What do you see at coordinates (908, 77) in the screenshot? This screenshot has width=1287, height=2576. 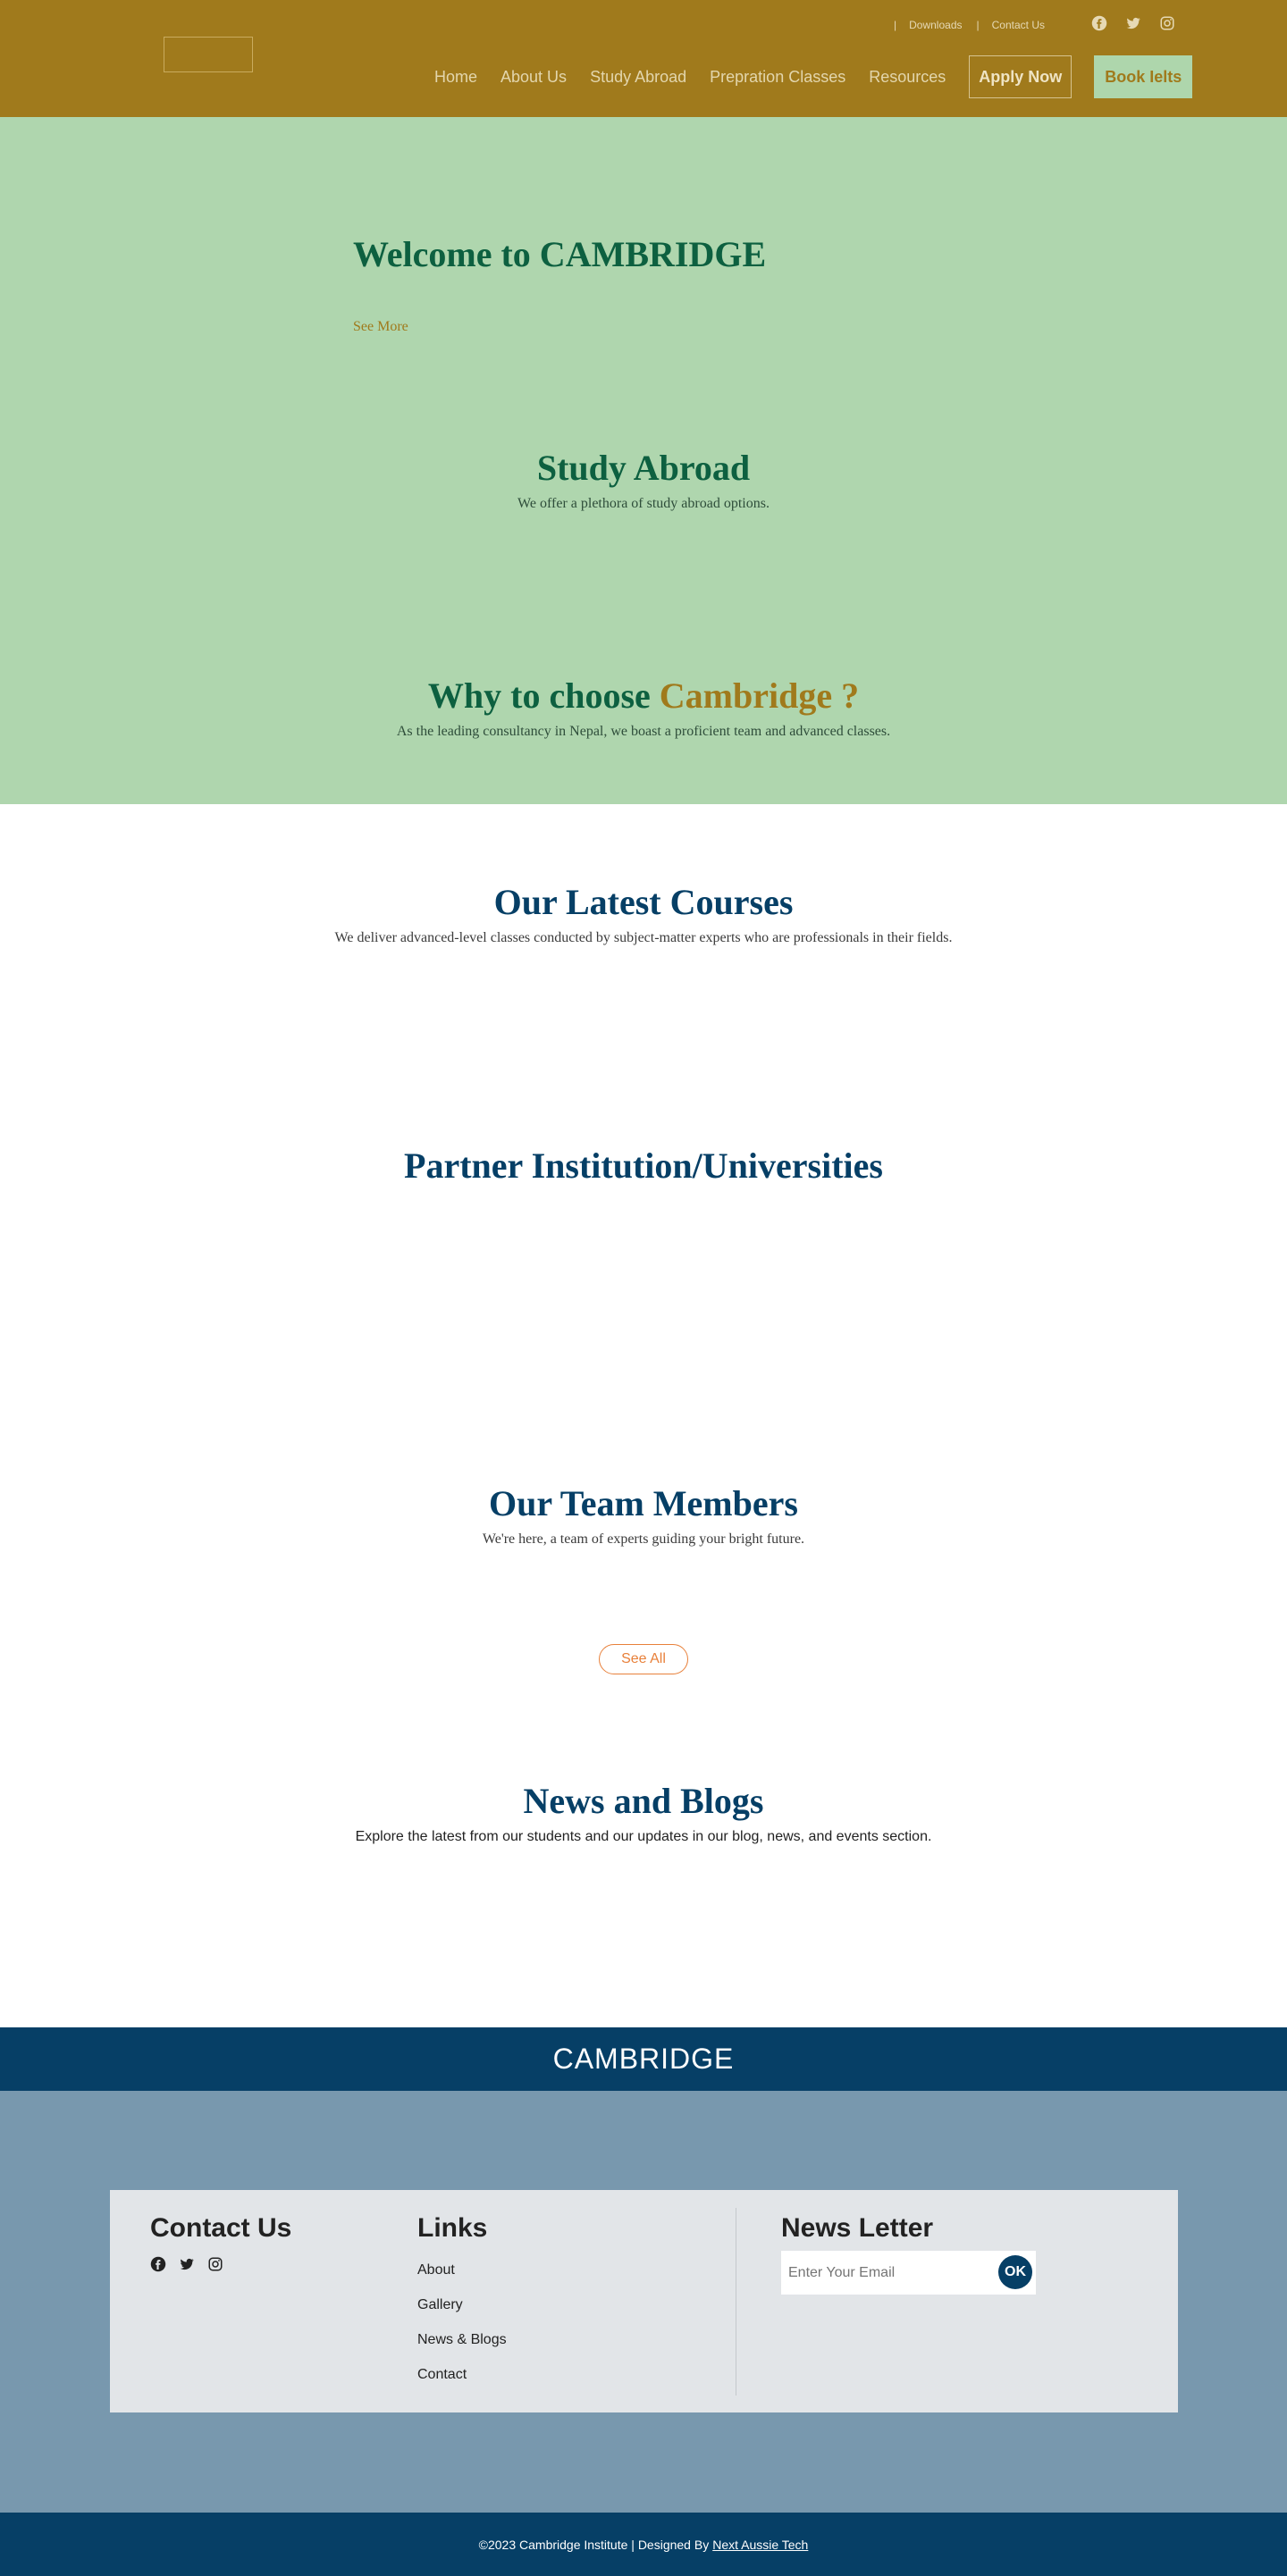 I see `nav-resources: Resources` at bounding box center [908, 77].